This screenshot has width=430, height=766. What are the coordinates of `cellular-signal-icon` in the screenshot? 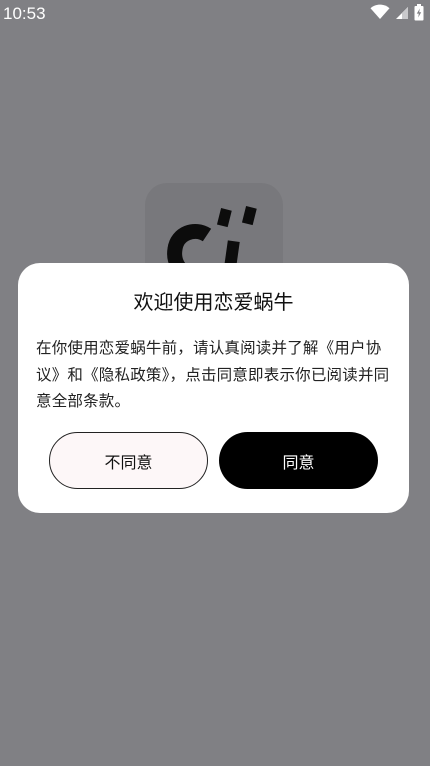 It's located at (402, 14).